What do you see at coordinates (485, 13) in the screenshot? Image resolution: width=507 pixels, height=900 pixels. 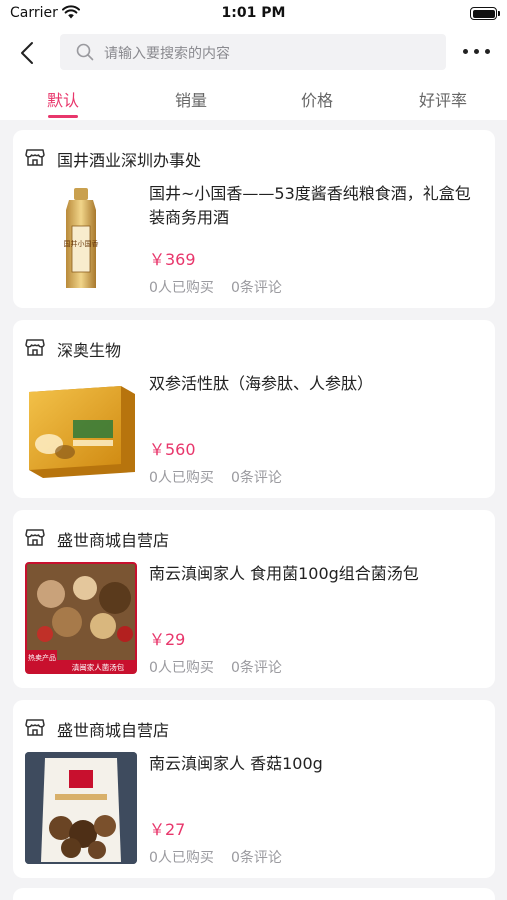 I see `battery-icon` at bounding box center [485, 13].